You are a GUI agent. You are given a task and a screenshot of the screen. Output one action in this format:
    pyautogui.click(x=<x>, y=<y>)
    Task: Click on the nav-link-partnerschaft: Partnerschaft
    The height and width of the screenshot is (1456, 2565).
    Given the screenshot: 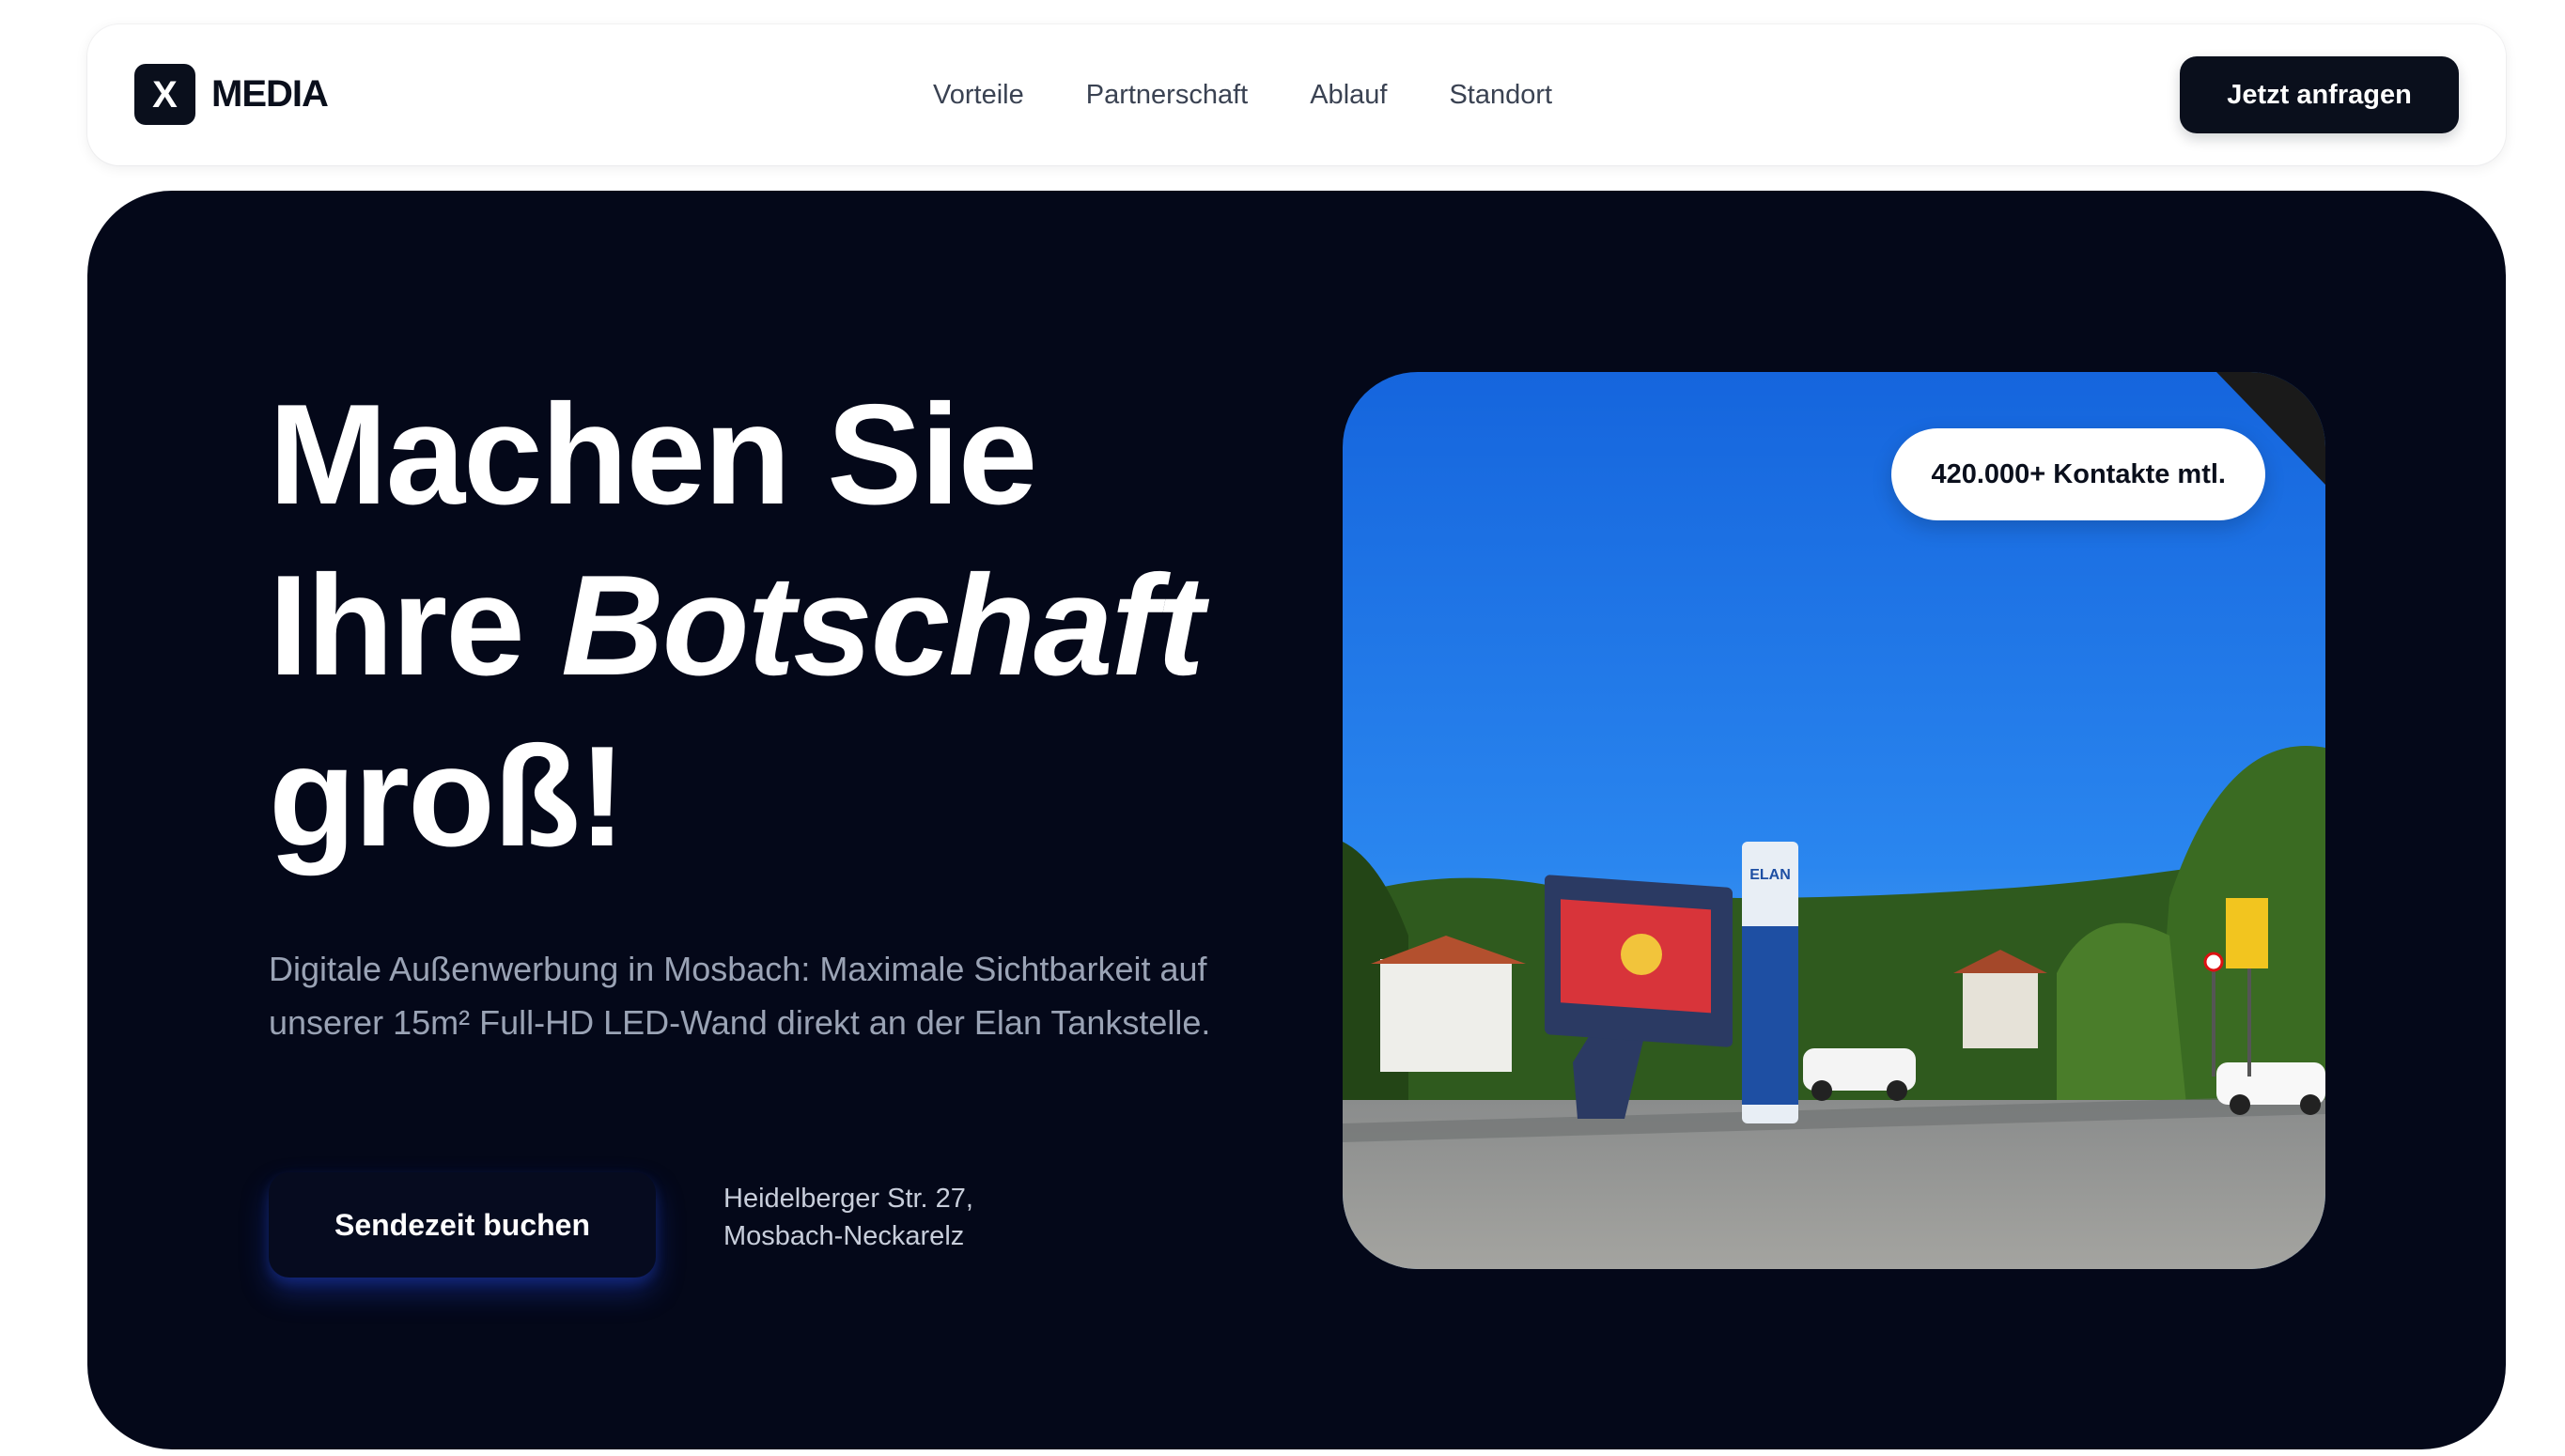 What is the action you would take?
    pyautogui.click(x=1167, y=95)
    